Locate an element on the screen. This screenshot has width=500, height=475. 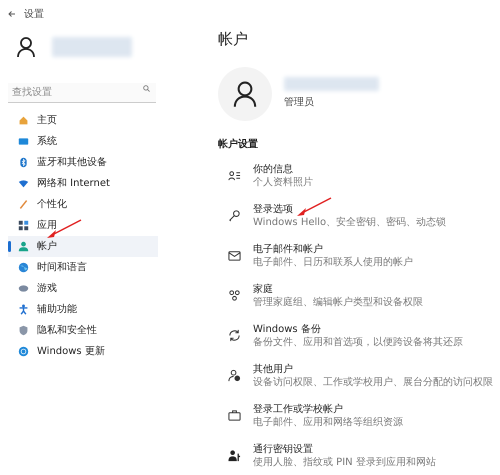
person-add-icon is located at coordinates (234, 375).